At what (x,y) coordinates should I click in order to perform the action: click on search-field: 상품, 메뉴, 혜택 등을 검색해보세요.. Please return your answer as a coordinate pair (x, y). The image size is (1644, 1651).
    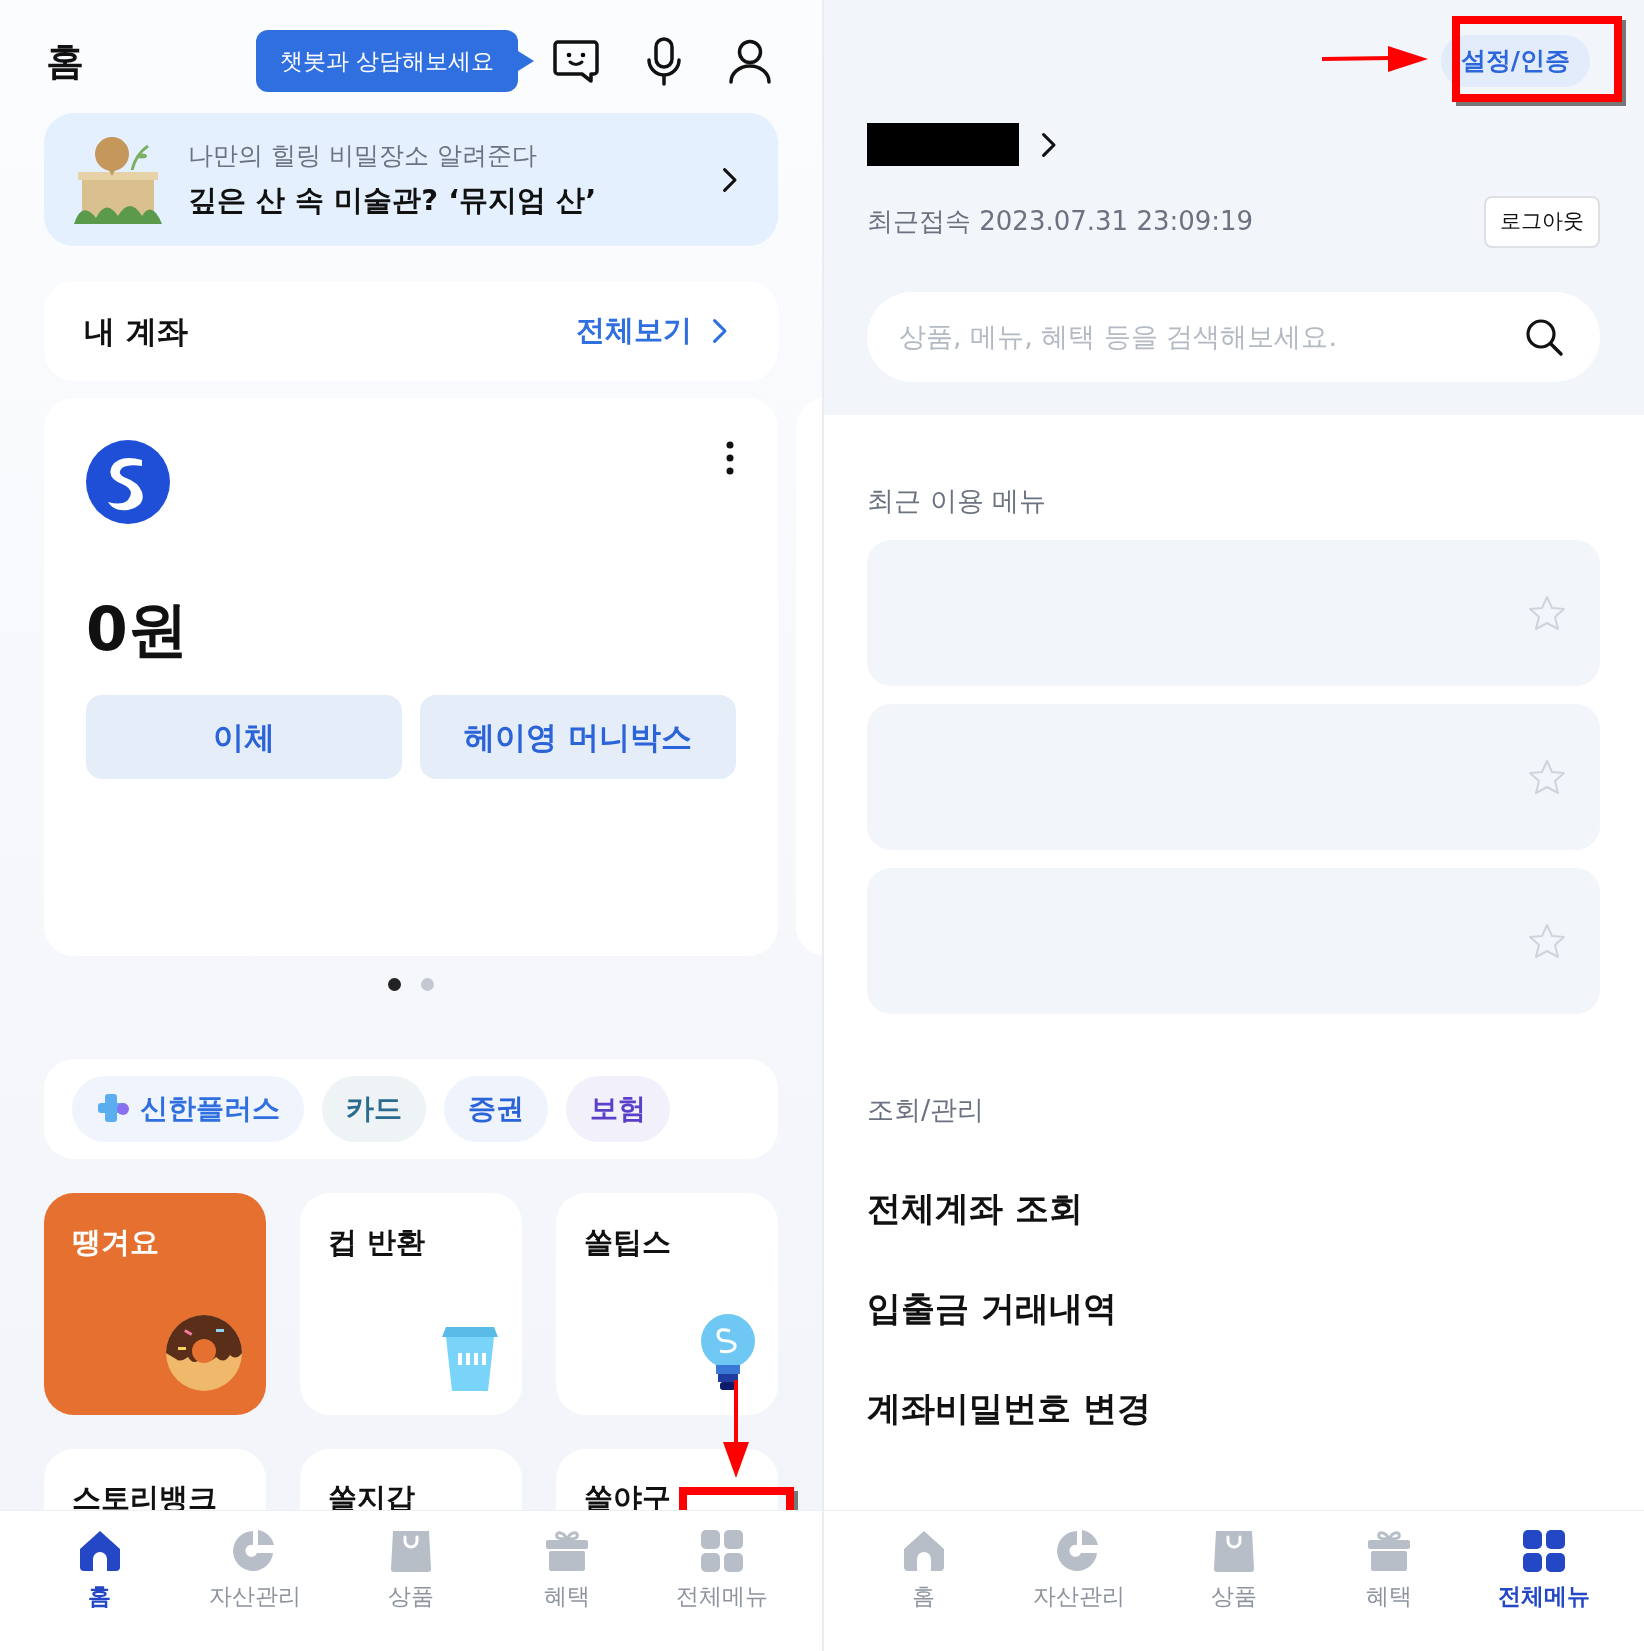
    Looking at the image, I should click on (1233, 336).